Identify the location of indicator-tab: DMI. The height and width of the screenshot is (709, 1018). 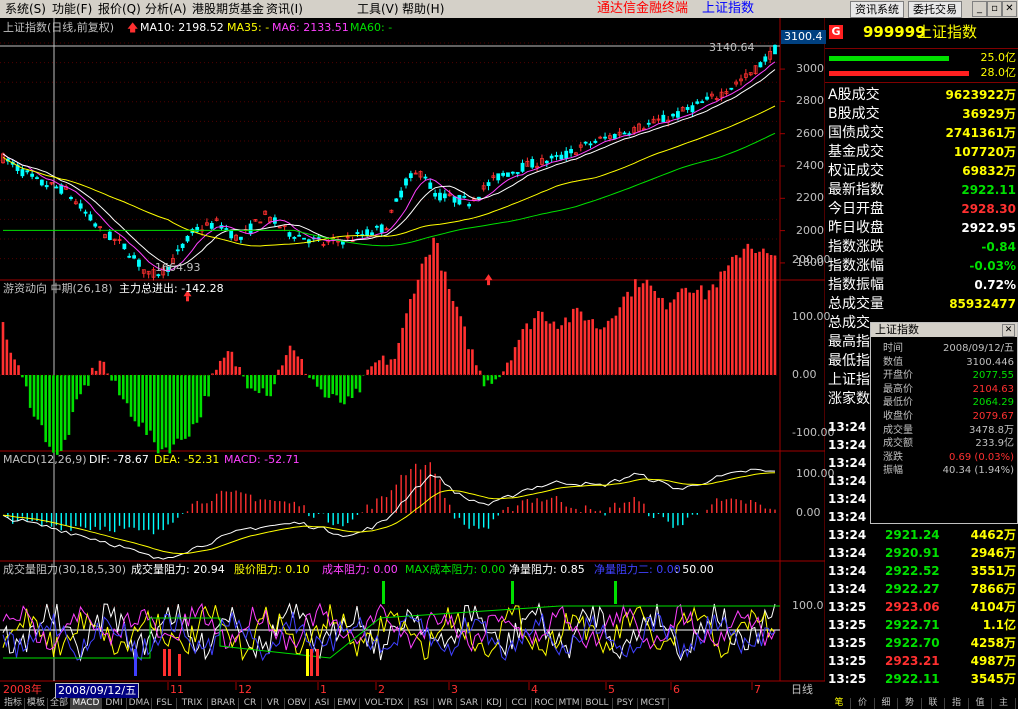
(114, 703).